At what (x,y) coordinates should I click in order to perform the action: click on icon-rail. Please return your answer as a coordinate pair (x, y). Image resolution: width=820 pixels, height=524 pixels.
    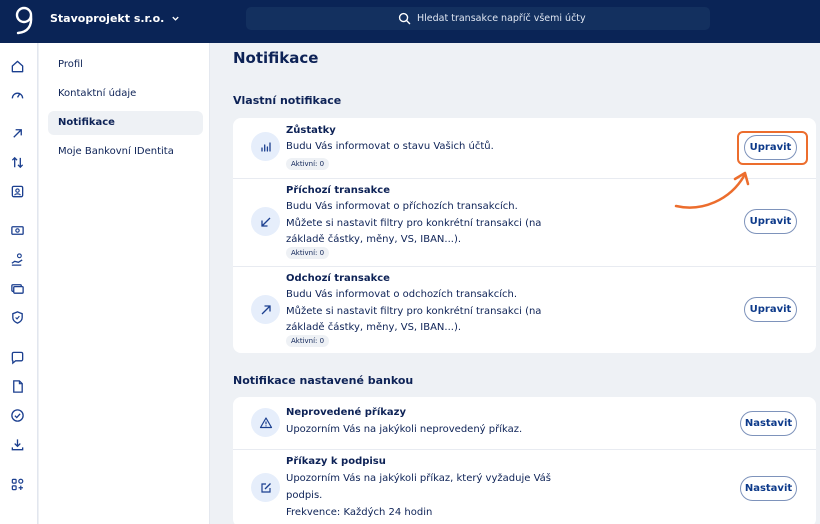
    Looking at the image, I should click on (19, 283).